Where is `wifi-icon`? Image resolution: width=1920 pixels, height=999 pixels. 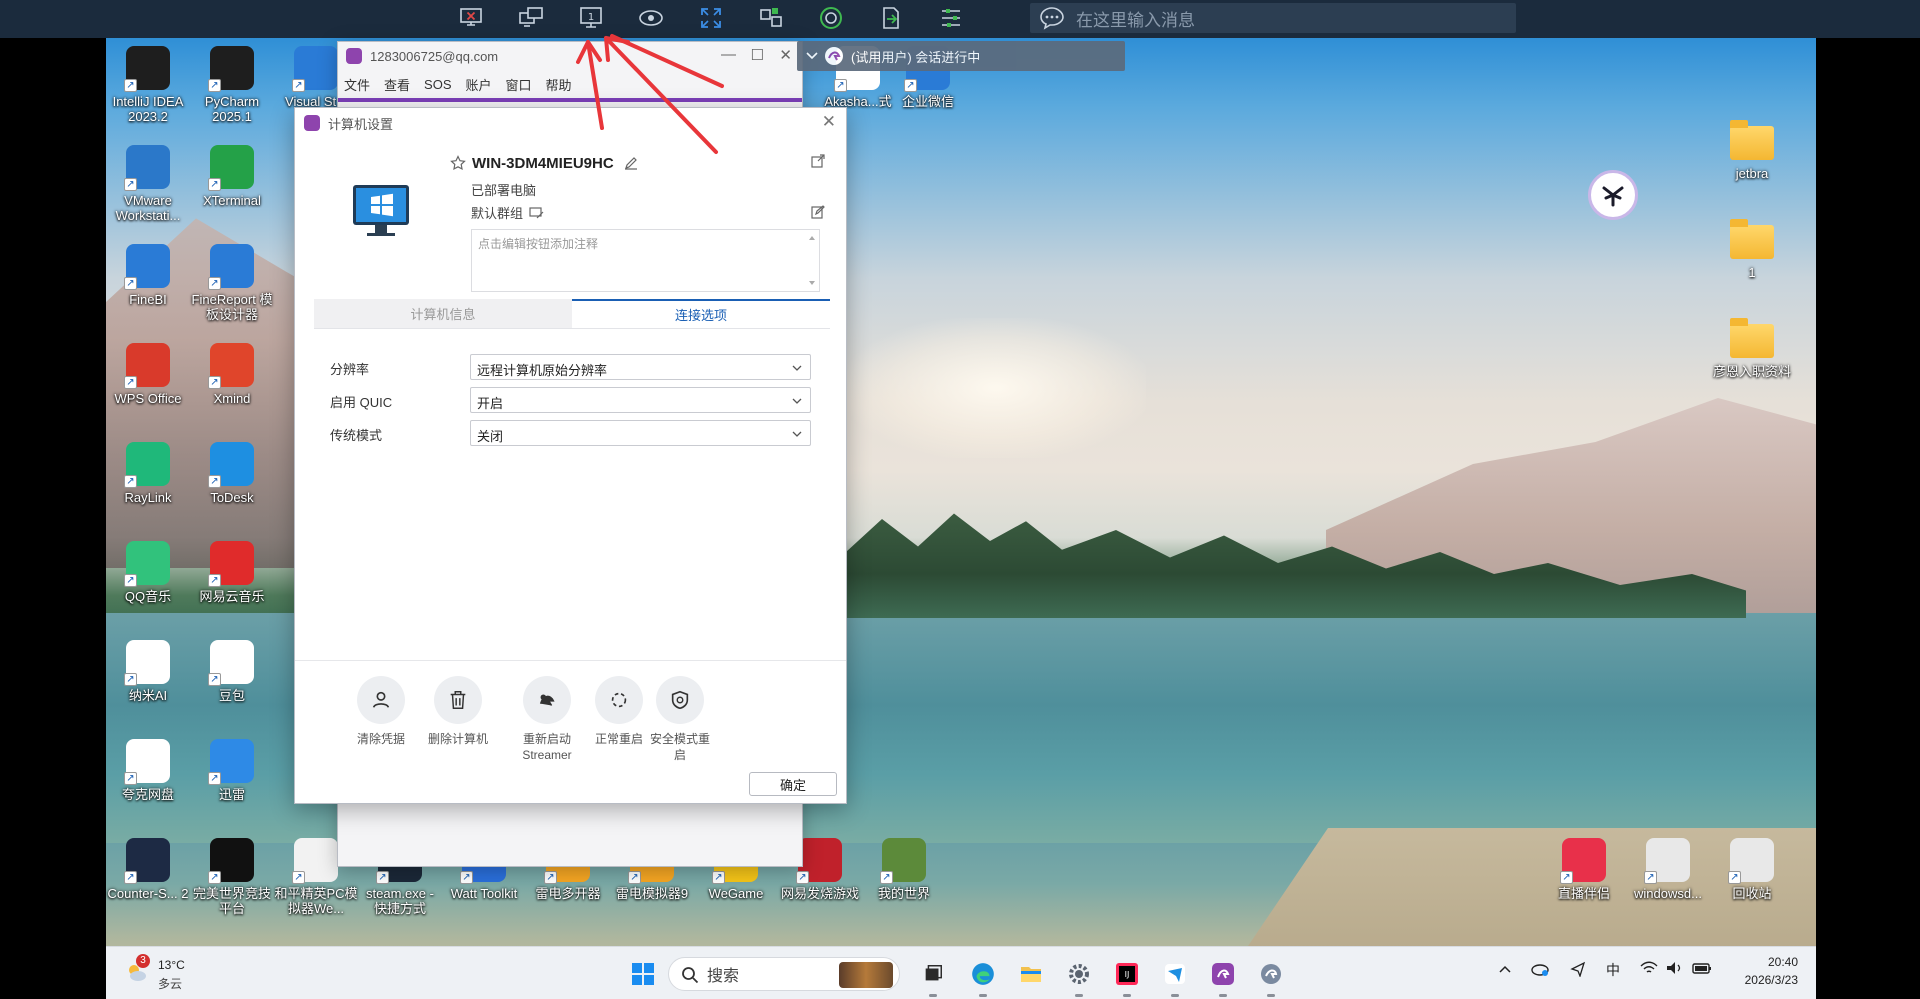
wifi-icon is located at coordinates (1649, 969).